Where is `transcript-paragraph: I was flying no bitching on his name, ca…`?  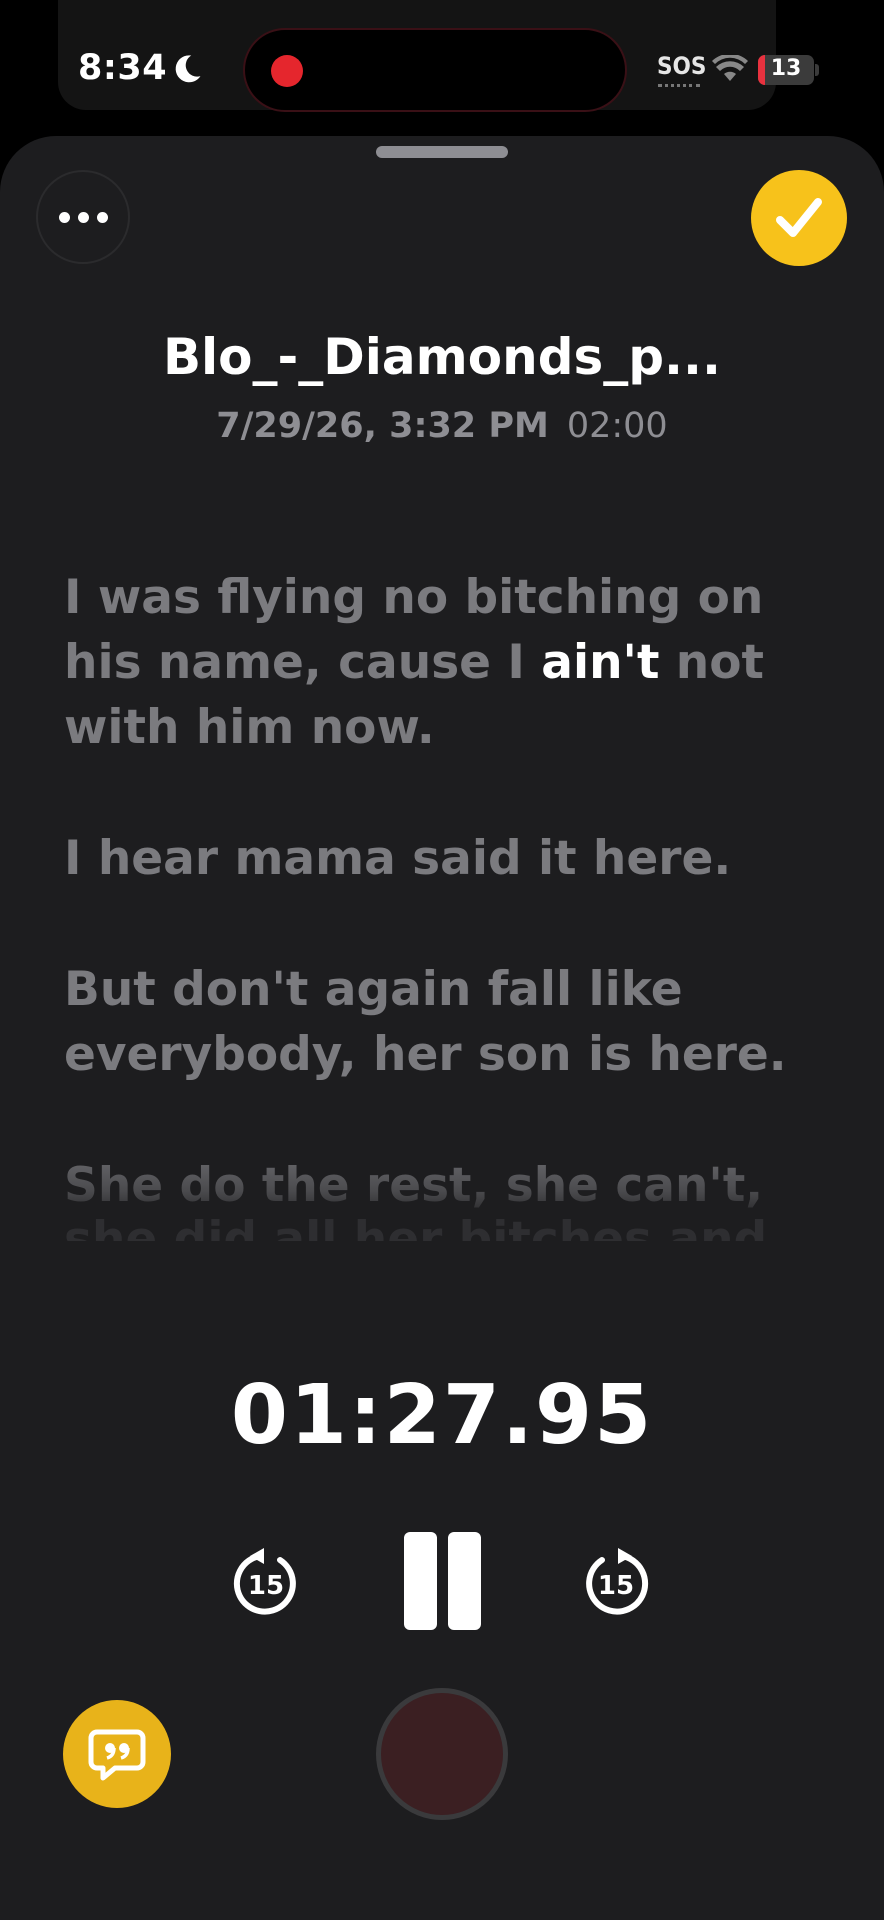 transcript-paragraph: I was flying no bitching on his name, ca… is located at coordinates (449, 662).